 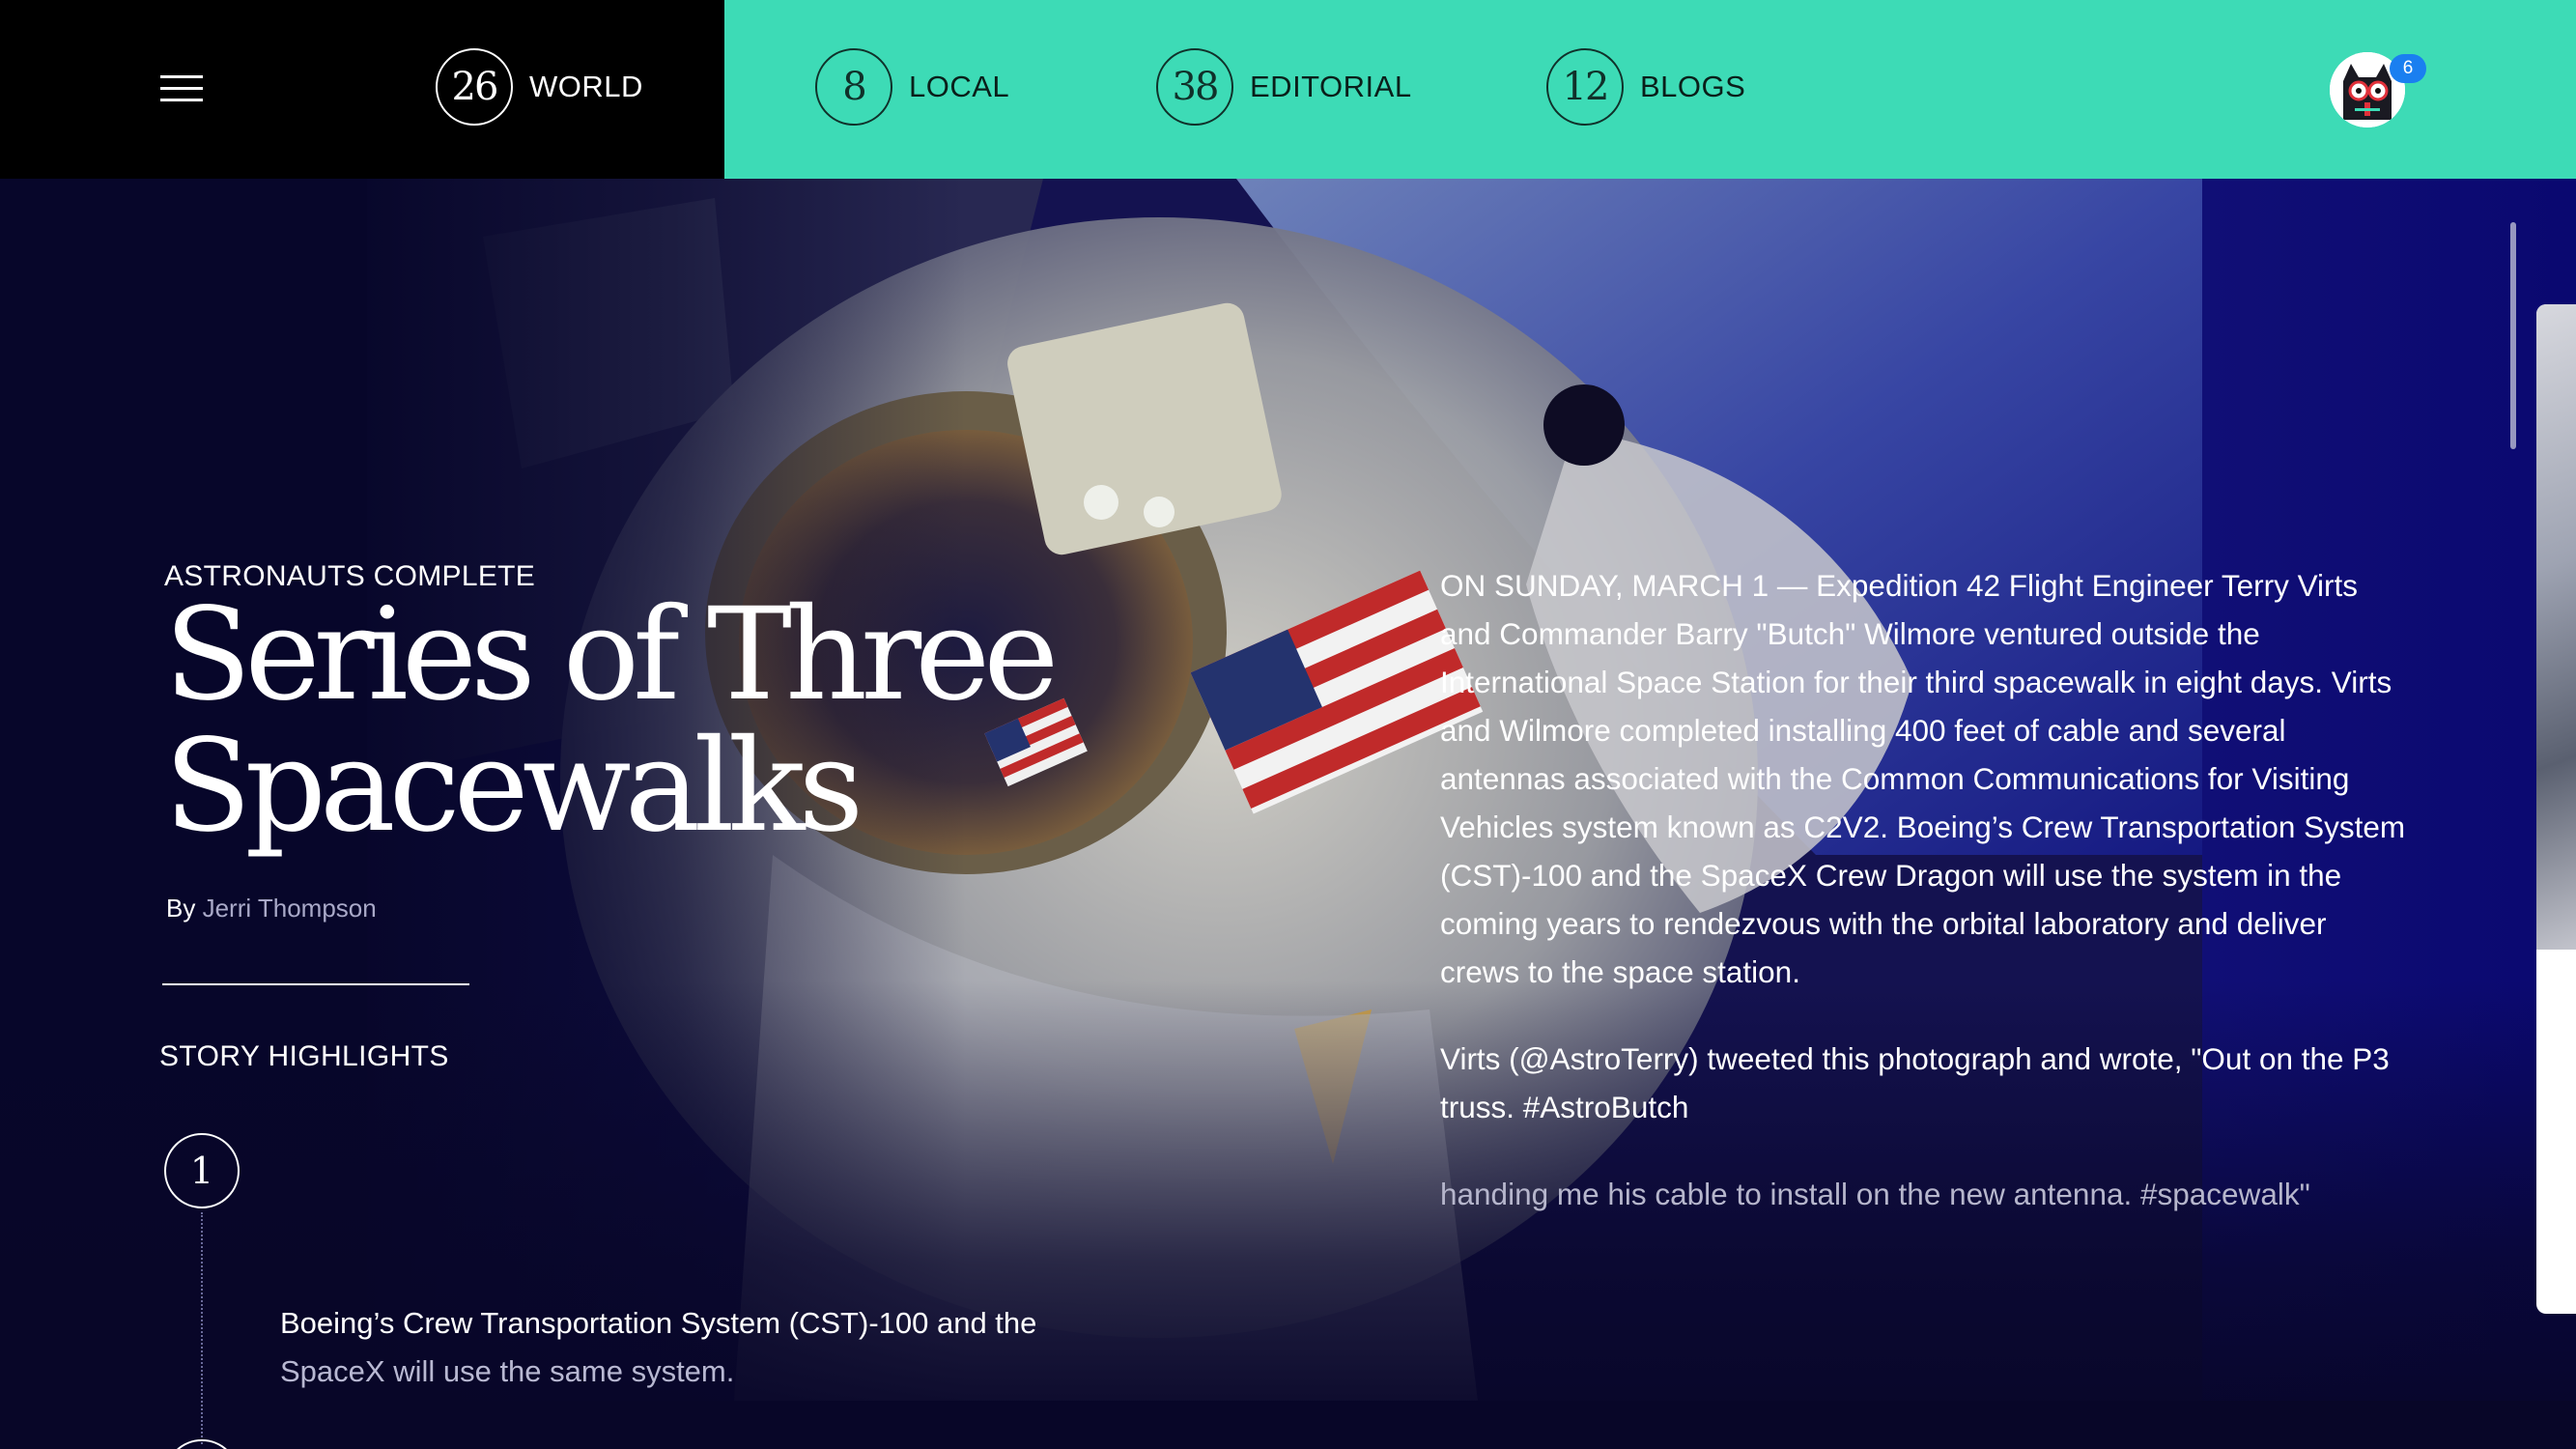 I want to click on byline: By Jerri Thompson, so click(x=271, y=908).